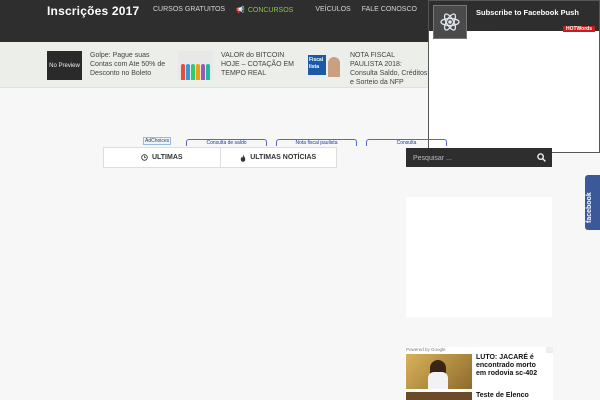 The width and height of the screenshot is (600, 400). I want to click on shirt-shape, so click(438, 380).